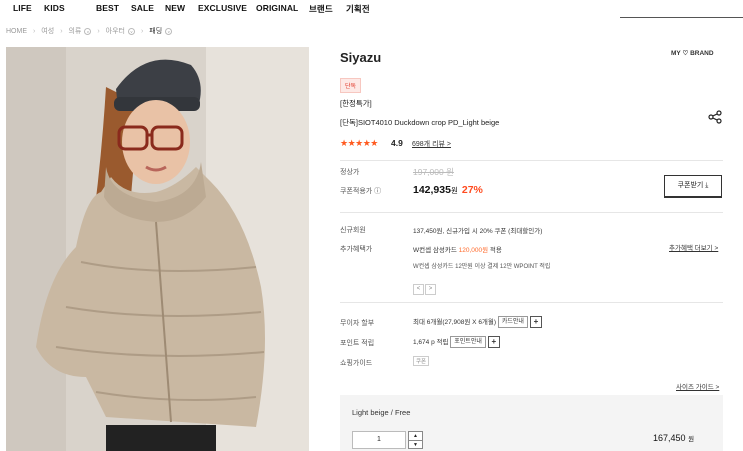 This screenshot has height=451, width=743. What do you see at coordinates (175, 8) in the screenshot?
I see `nav-new: NEW` at bounding box center [175, 8].